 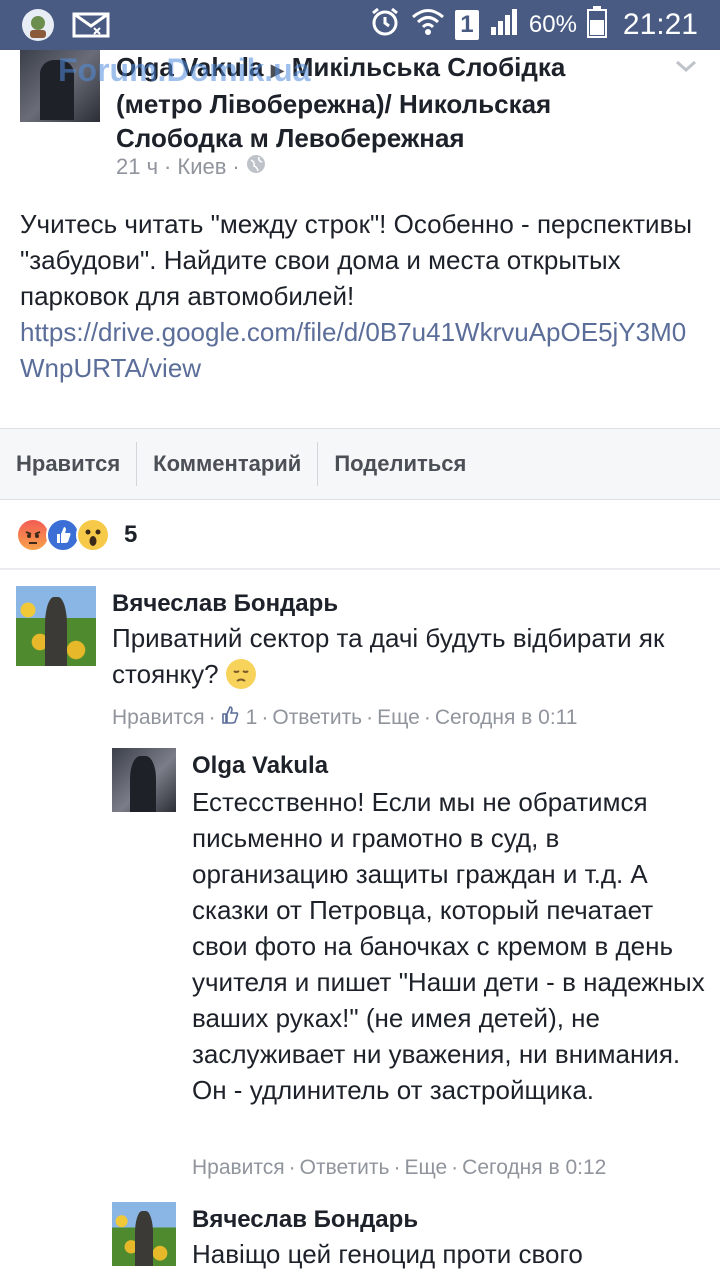 What do you see at coordinates (400, 464) in the screenshot?
I see `share-button: Поделиться` at bounding box center [400, 464].